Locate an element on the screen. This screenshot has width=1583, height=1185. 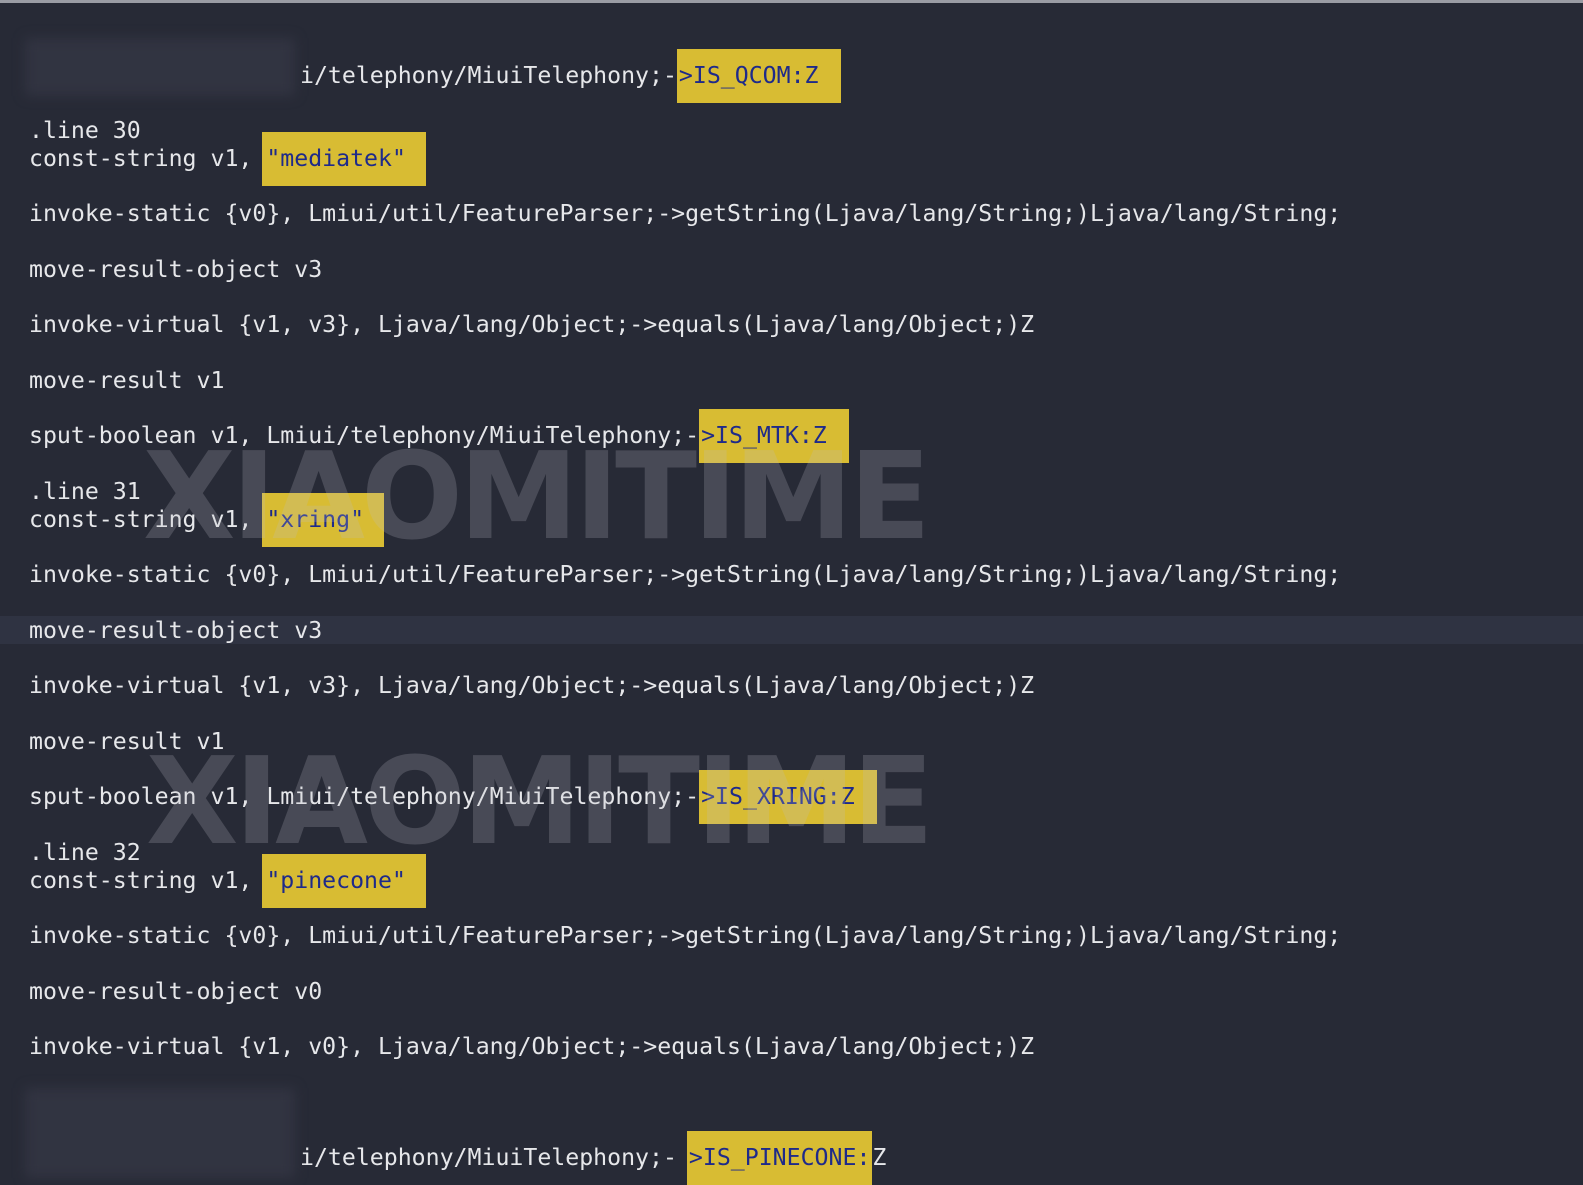
code-text: .line 32 is located at coordinates (85, 852).